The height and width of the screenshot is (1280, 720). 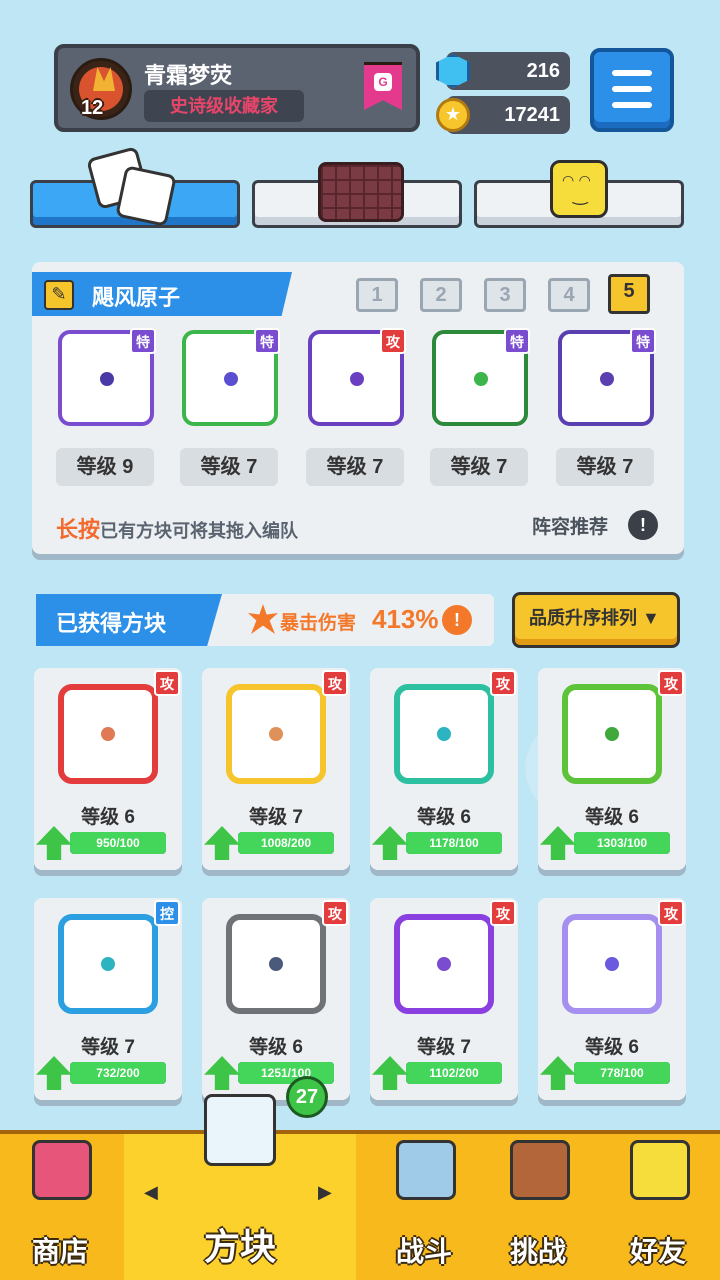 What do you see at coordinates (286, 843) in the screenshot?
I see `upgrade-progress-bar: 1008/200` at bounding box center [286, 843].